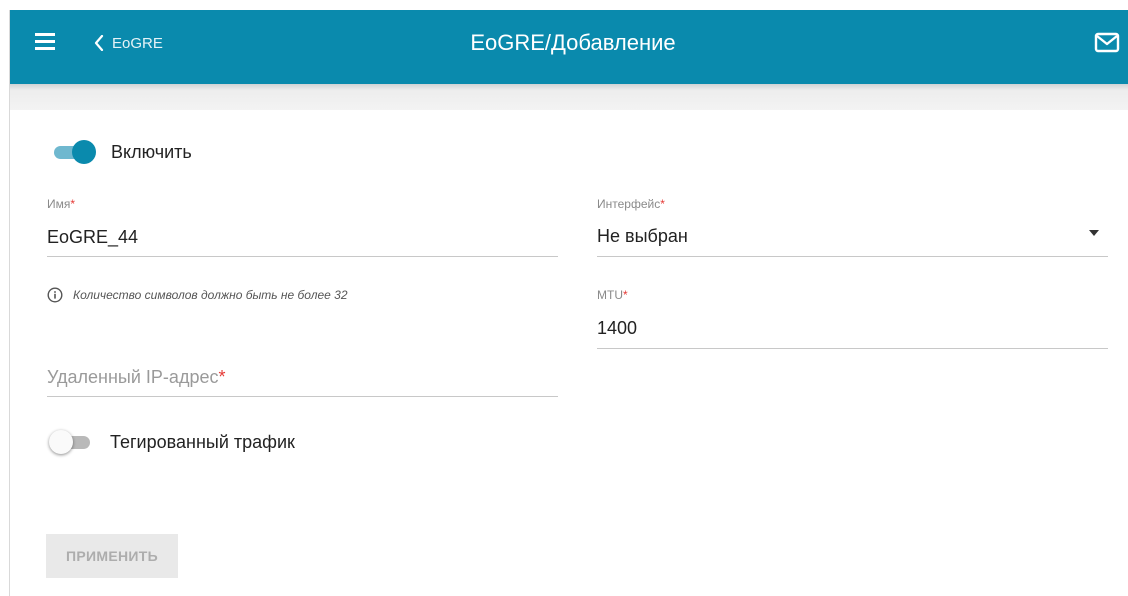  I want to click on info-circle-icon, so click(55, 295).